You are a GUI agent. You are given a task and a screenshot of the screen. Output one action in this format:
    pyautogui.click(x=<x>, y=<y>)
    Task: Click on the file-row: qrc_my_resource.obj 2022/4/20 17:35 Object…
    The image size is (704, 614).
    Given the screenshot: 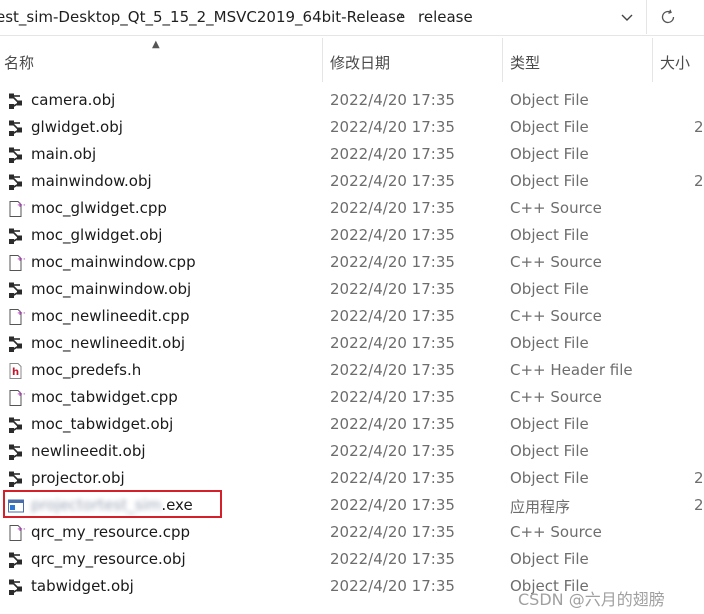 What is the action you would take?
    pyautogui.click(x=352, y=559)
    